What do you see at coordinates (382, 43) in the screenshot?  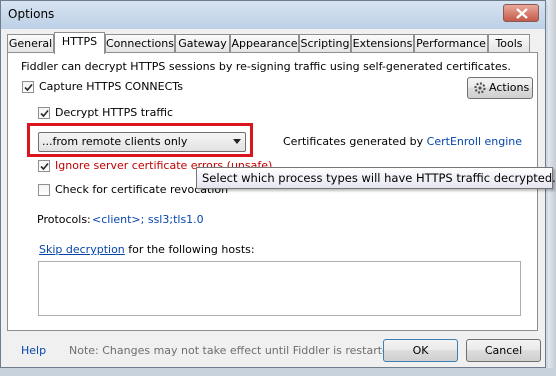 I see `tab-extensions: Extensions` at bounding box center [382, 43].